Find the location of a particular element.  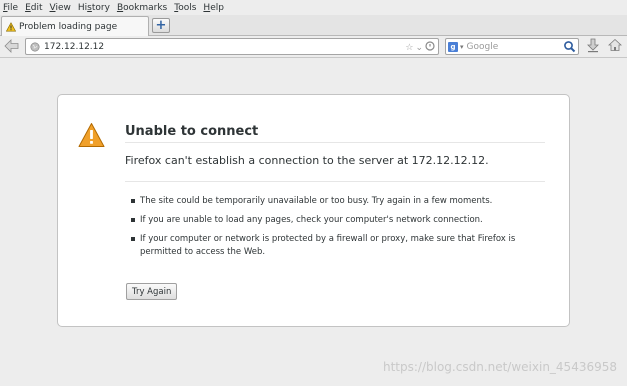

home-button is located at coordinates (615, 46).